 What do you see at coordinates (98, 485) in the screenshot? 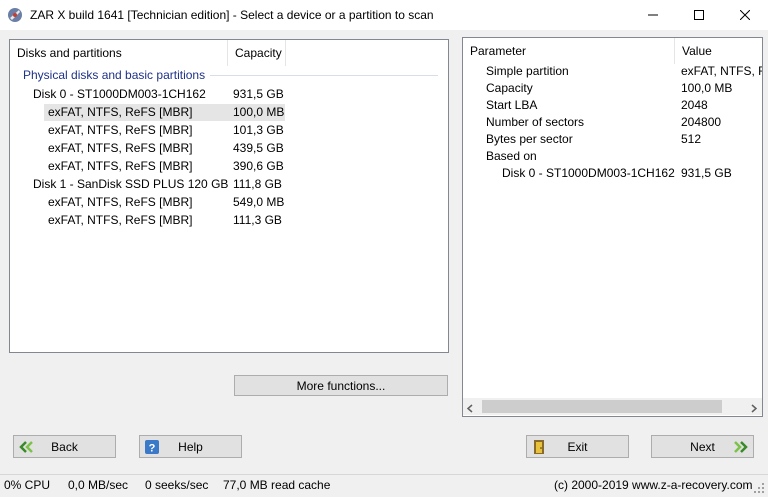
I see `status-throughput: 0,0 MB/sec` at bounding box center [98, 485].